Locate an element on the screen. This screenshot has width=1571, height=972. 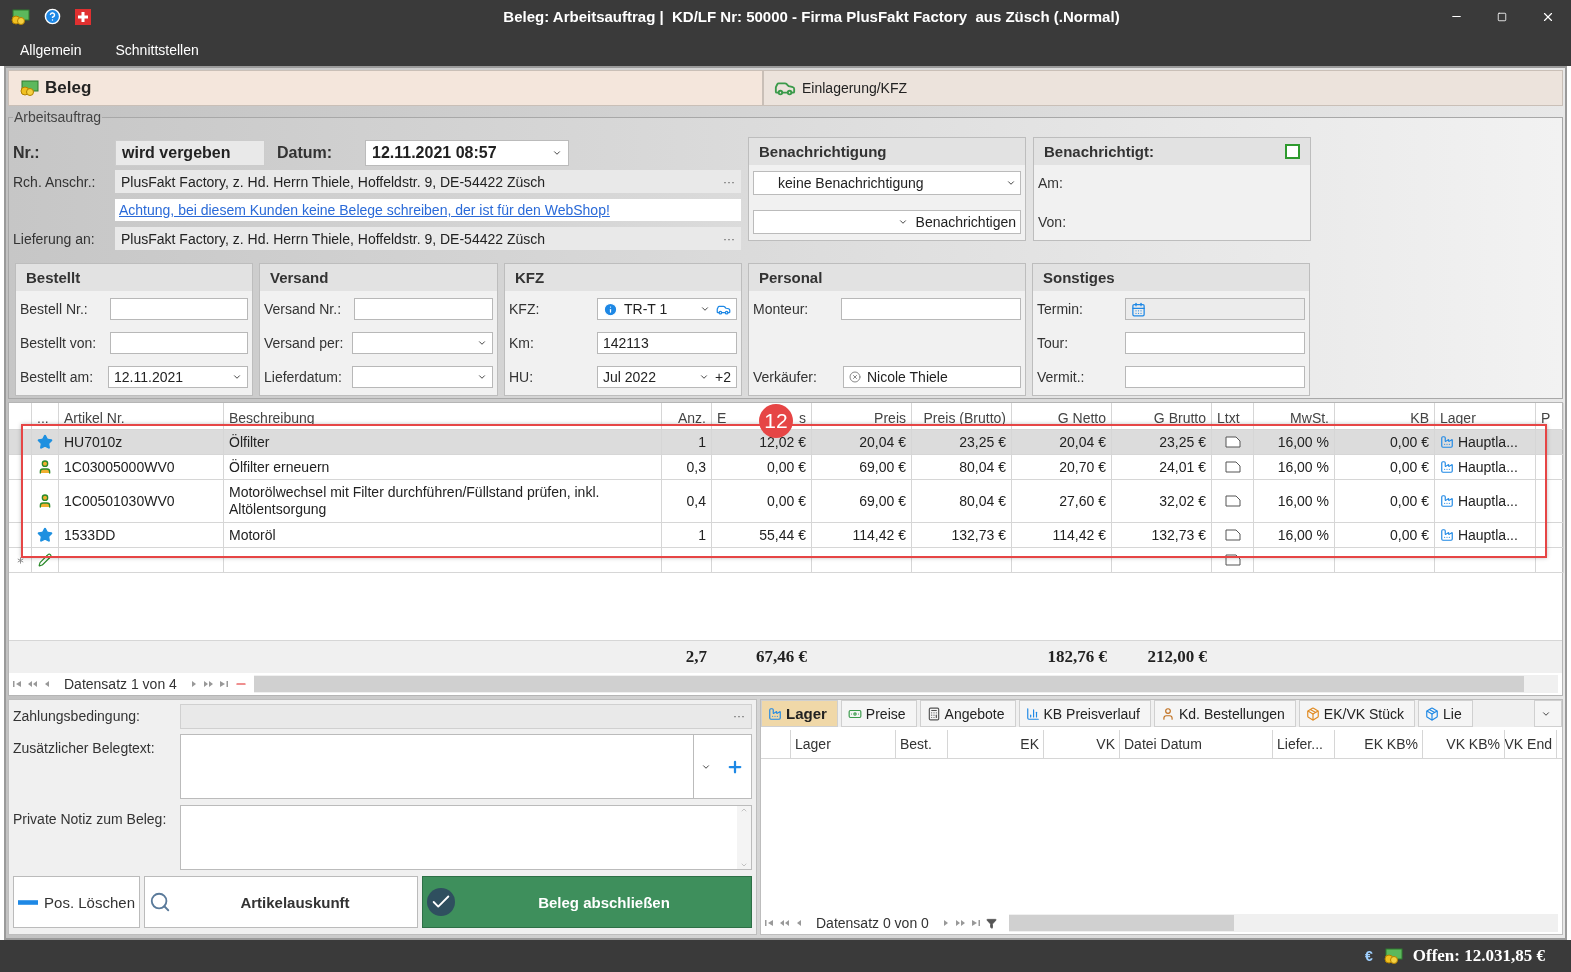
column-header: E is located at coordinates (722, 418).